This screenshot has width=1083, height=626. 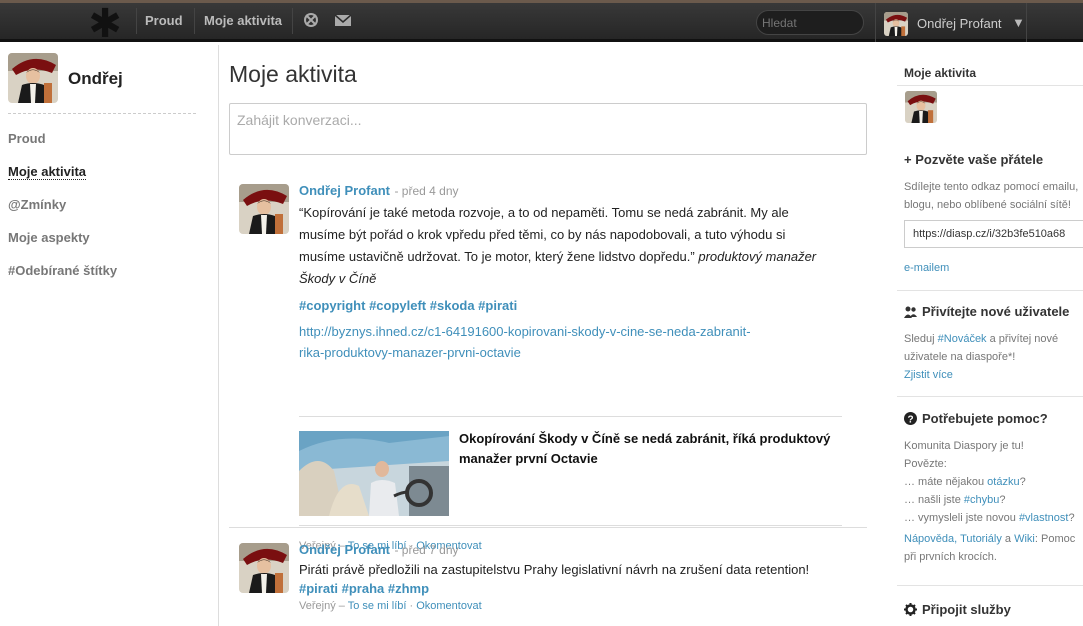 What do you see at coordinates (243, 20) in the screenshot?
I see `nav-my-activity-link: Moje aktivita` at bounding box center [243, 20].